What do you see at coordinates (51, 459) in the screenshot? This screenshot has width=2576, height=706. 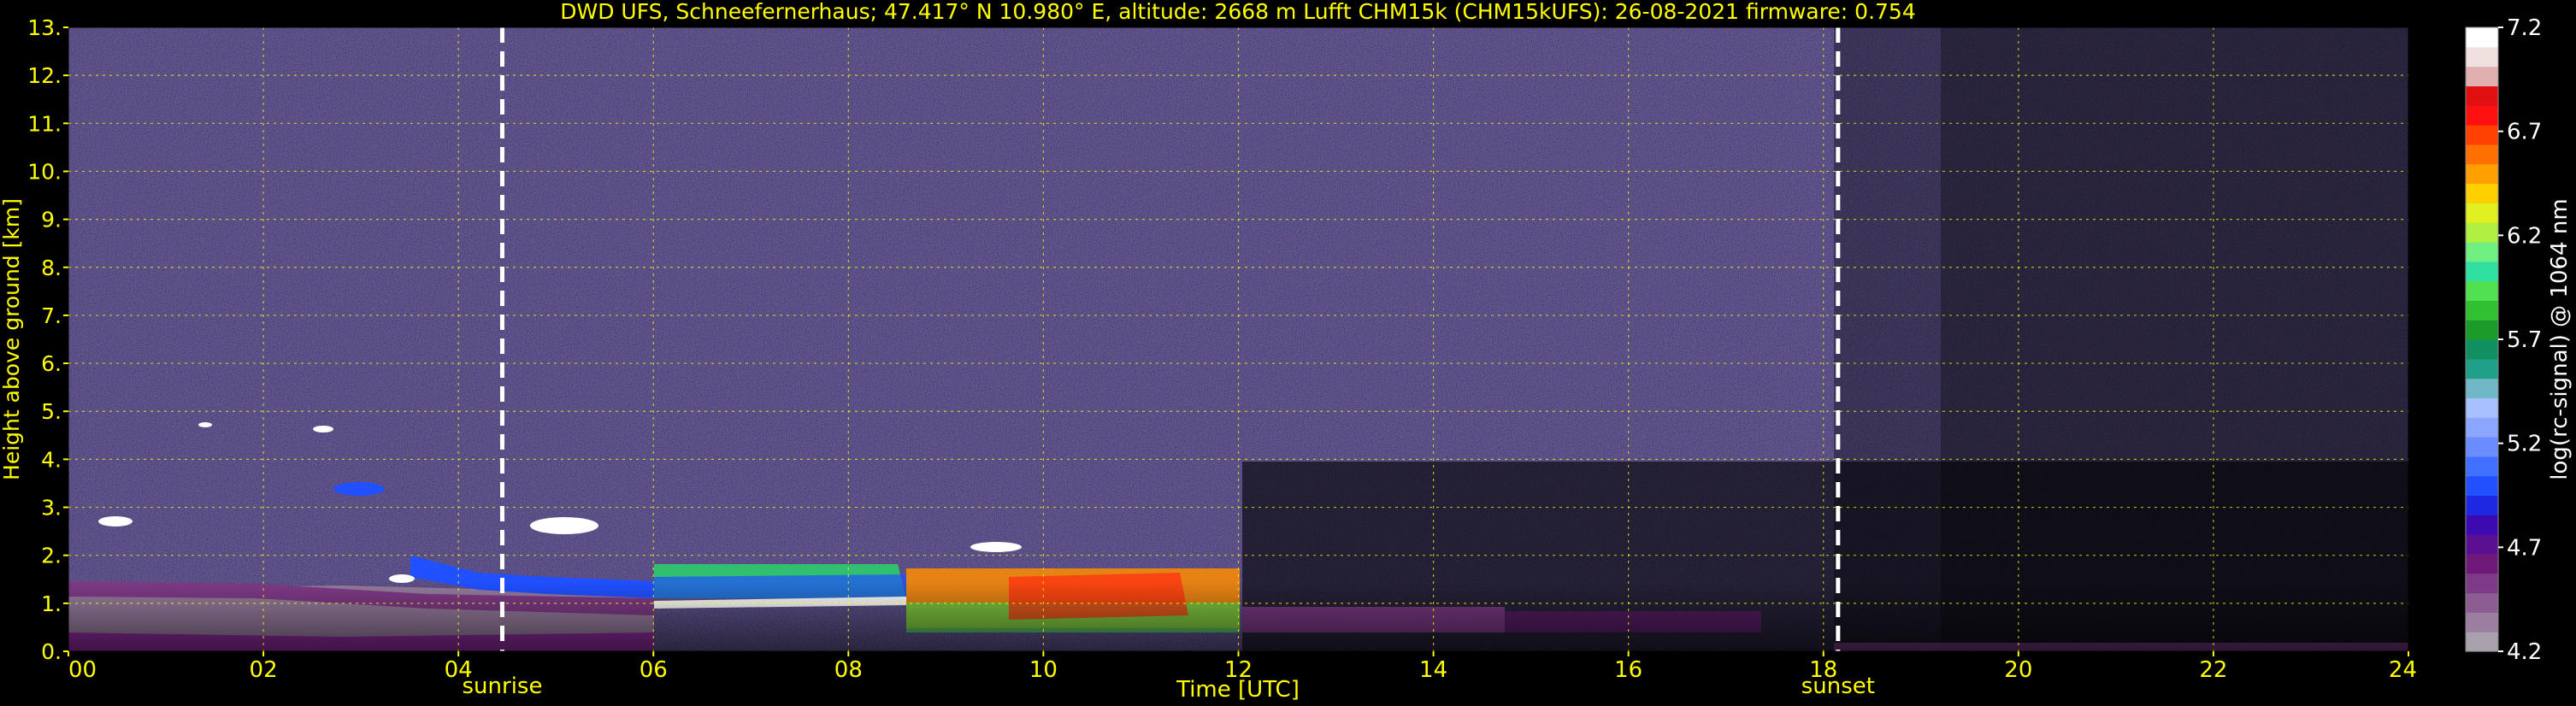 I see `y-tick-label: 4.` at bounding box center [51, 459].